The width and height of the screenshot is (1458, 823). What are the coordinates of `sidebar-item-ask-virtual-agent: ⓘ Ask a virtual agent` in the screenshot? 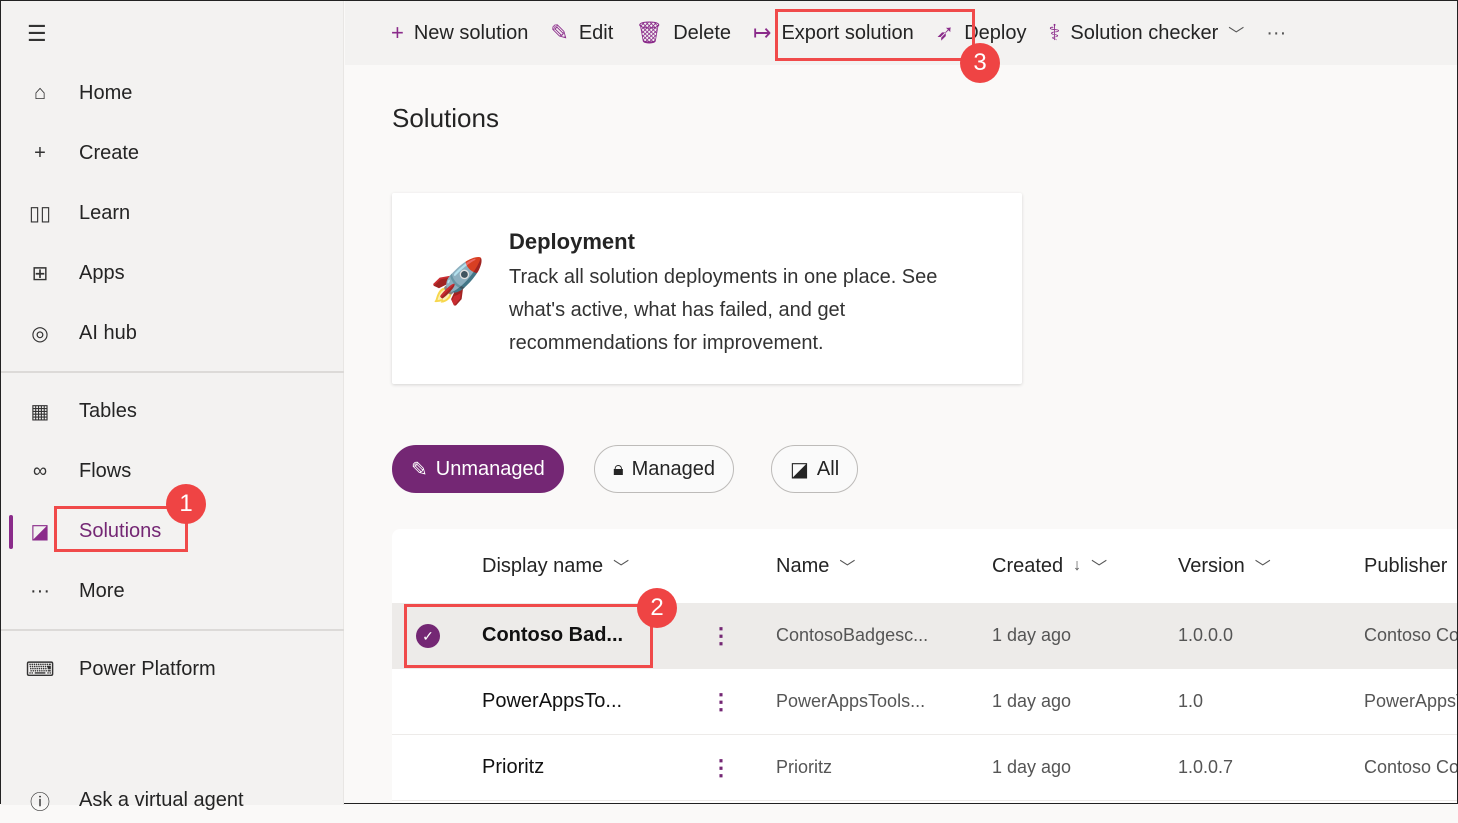 It's located at (172, 800).